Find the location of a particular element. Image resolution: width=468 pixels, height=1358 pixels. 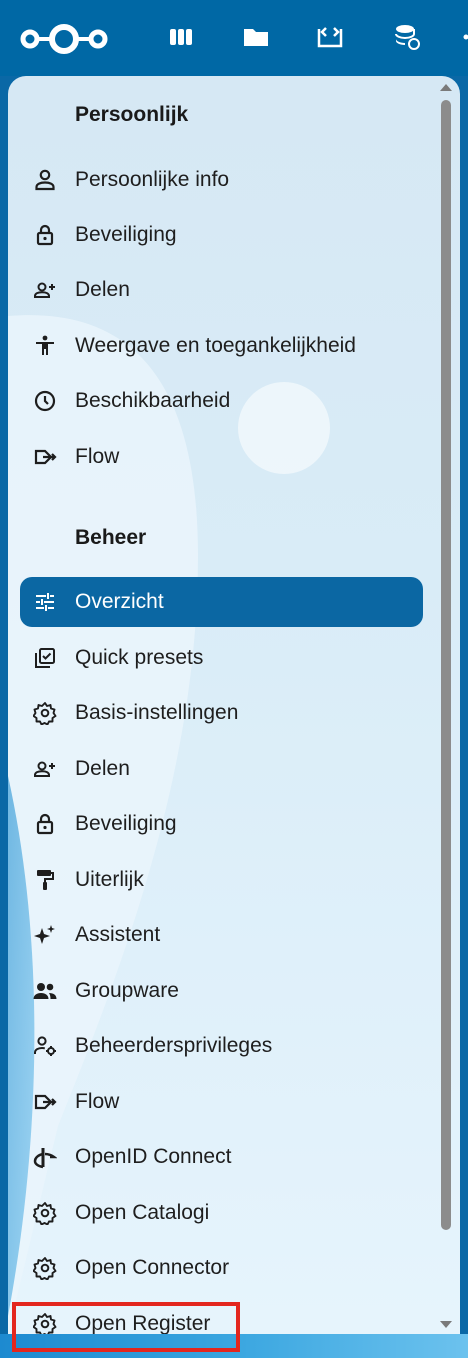

nextcloud-logo is located at coordinates (64, 39).